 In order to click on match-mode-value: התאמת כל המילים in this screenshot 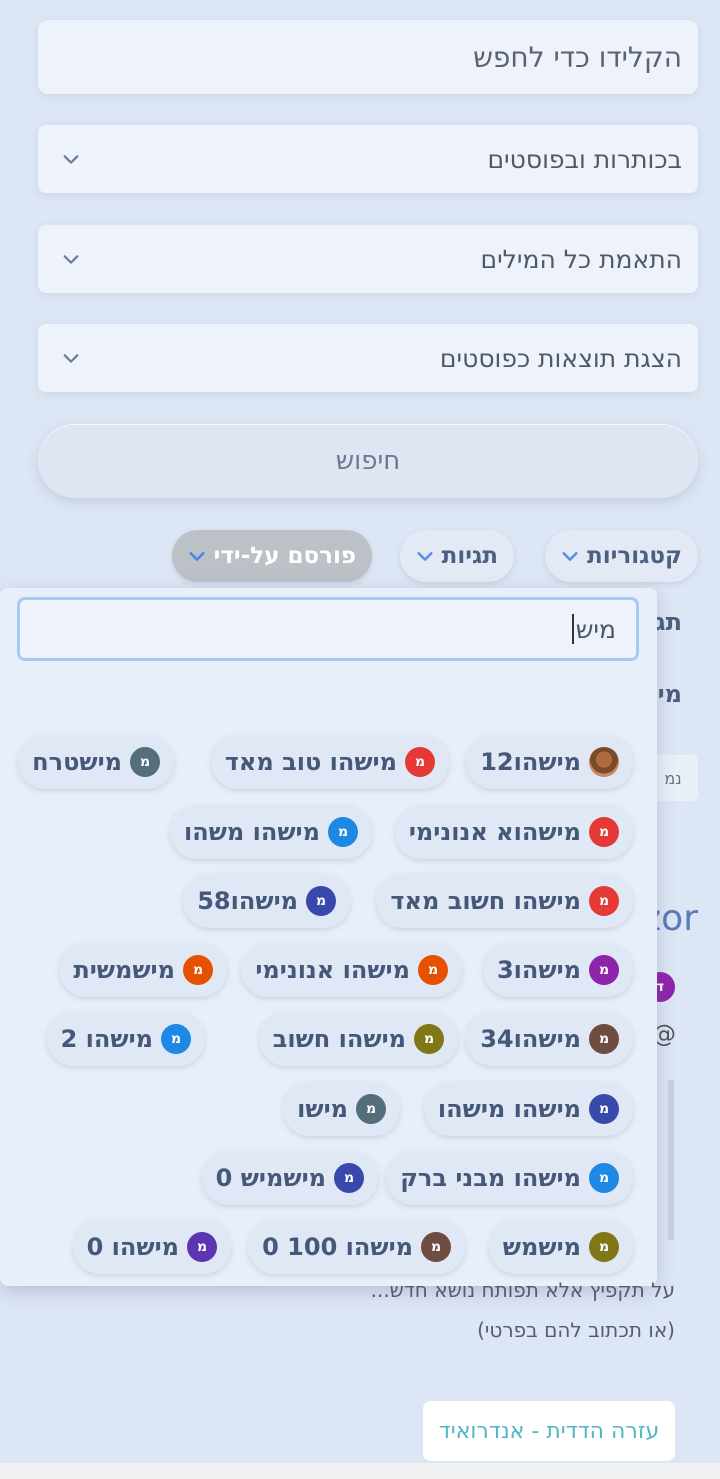, I will do `click(581, 259)`.